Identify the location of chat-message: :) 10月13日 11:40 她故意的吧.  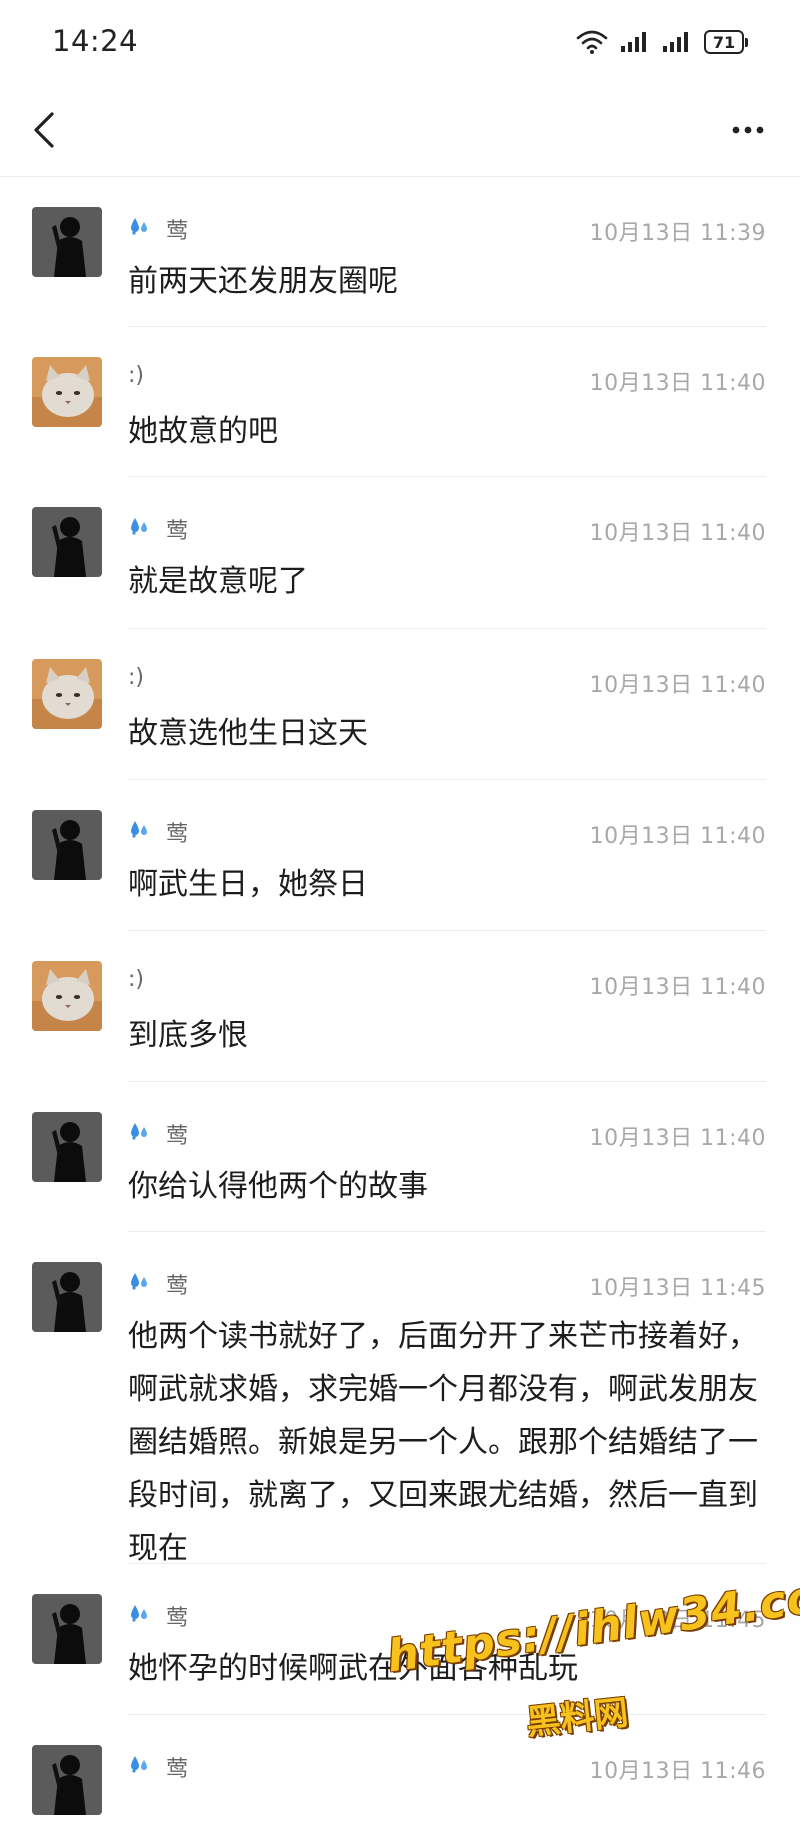
(400, 402).